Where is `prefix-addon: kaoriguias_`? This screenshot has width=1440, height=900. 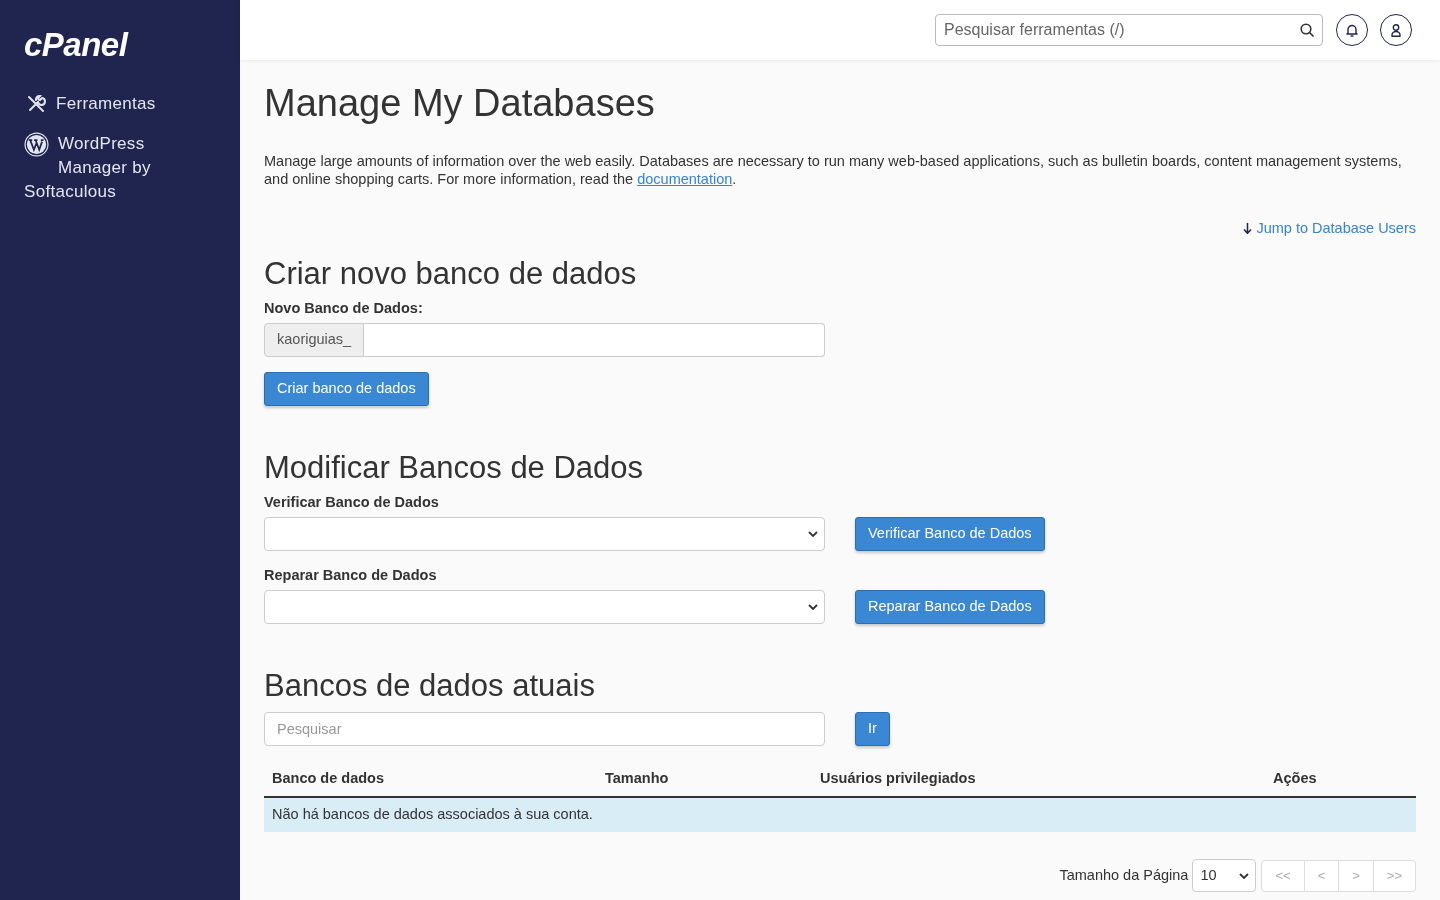 prefix-addon: kaoriguias_ is located at coordinates (314, 340).